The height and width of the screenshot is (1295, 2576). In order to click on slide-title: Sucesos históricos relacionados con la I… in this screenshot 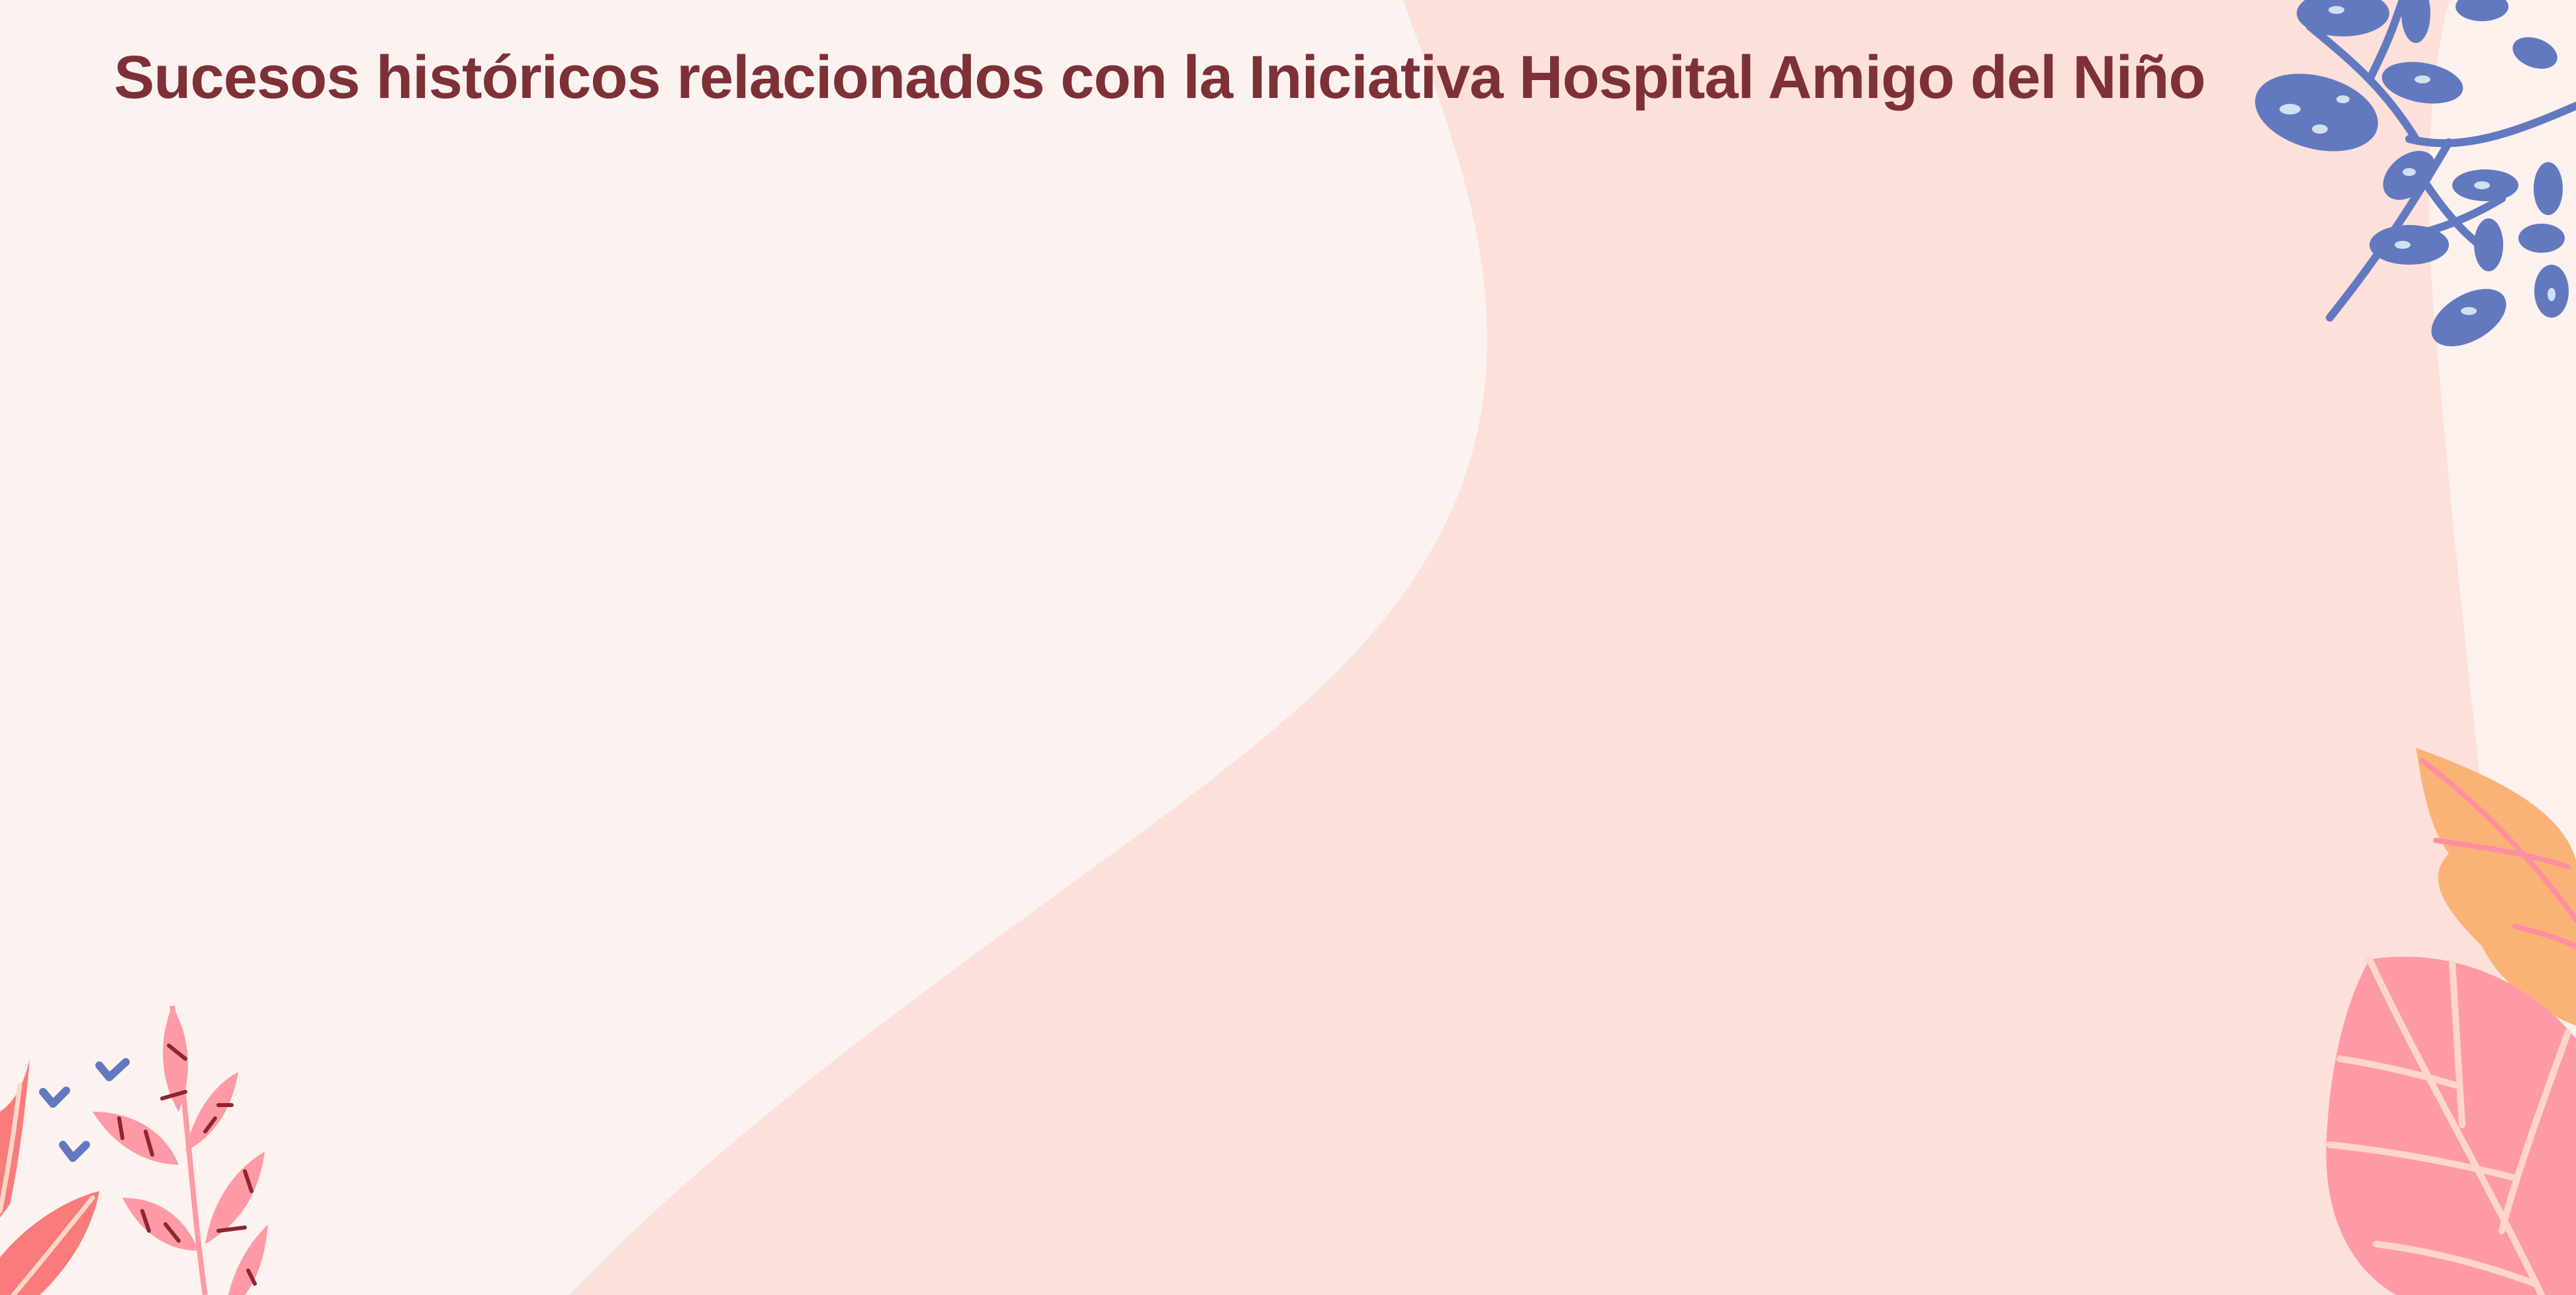, I will do `click(1160, 77)`.